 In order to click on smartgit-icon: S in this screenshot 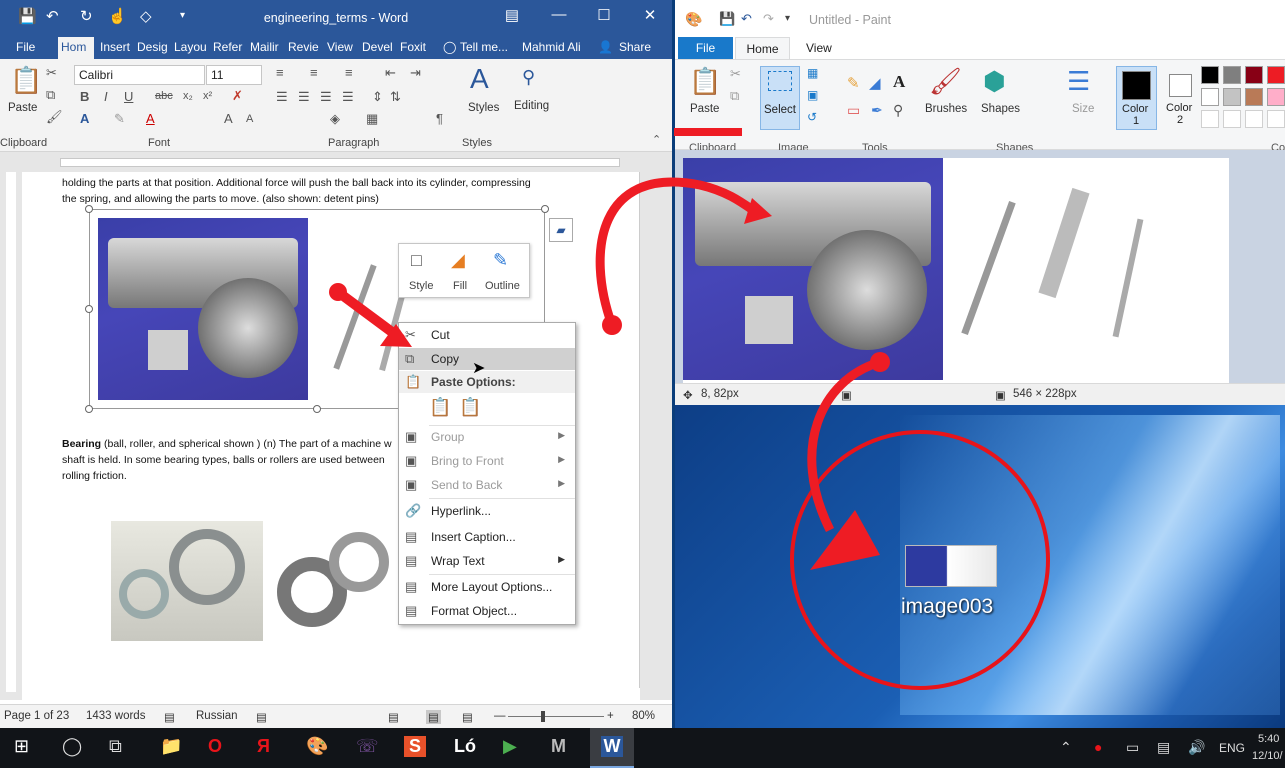, I will do `click(415, 746)`.